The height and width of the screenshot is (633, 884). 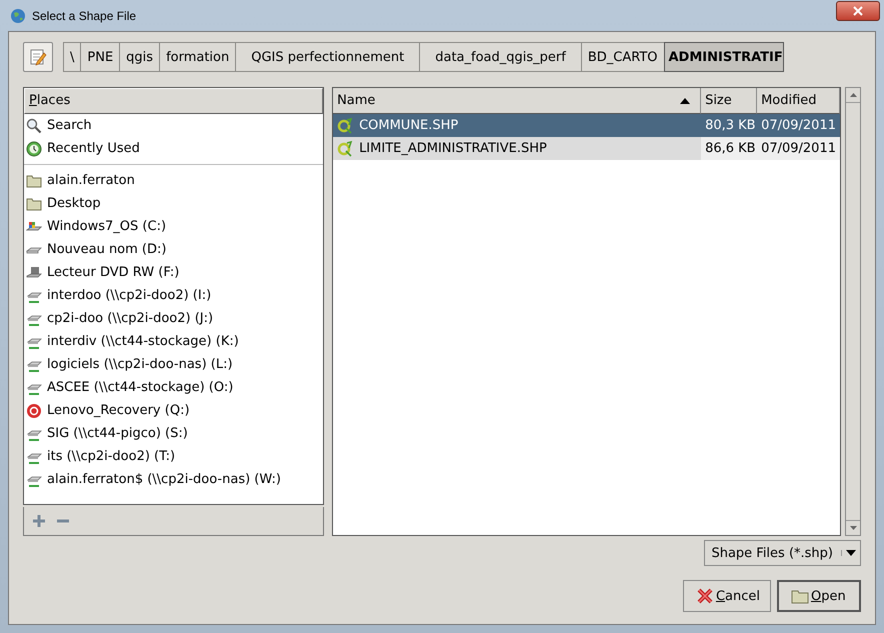 What do you see at coordinates (174, 148) in the screenshot?
I see `place-item: Recently Used` at bounding box center [174, 148].